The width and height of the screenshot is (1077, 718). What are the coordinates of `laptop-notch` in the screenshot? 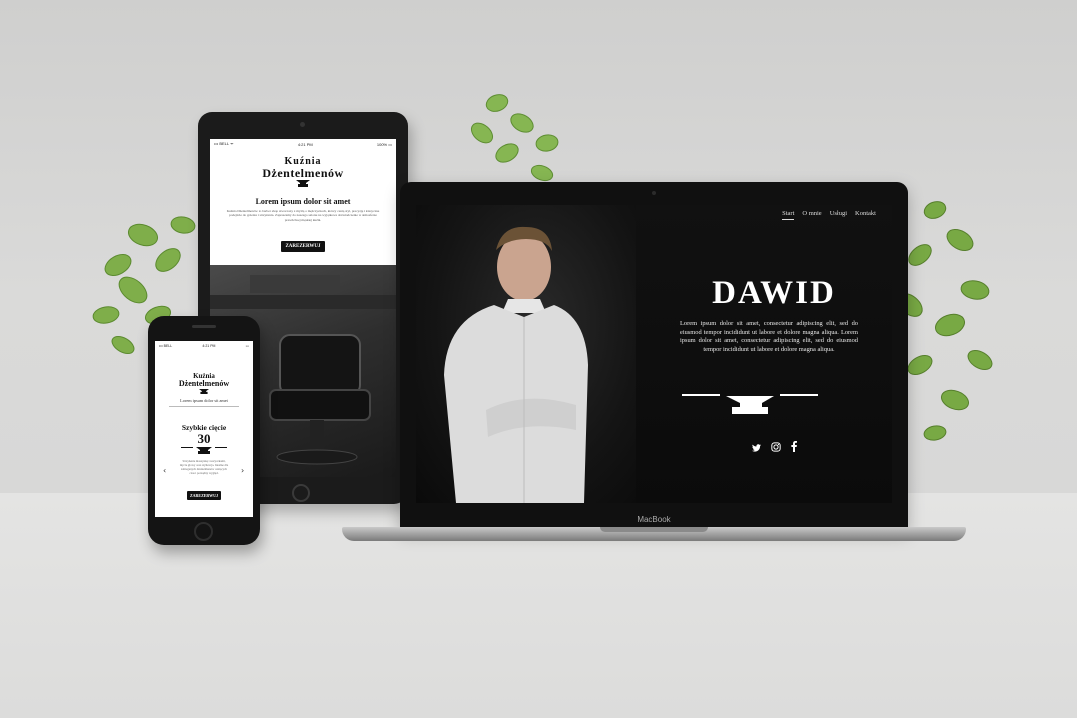 It's located at (654, 529).